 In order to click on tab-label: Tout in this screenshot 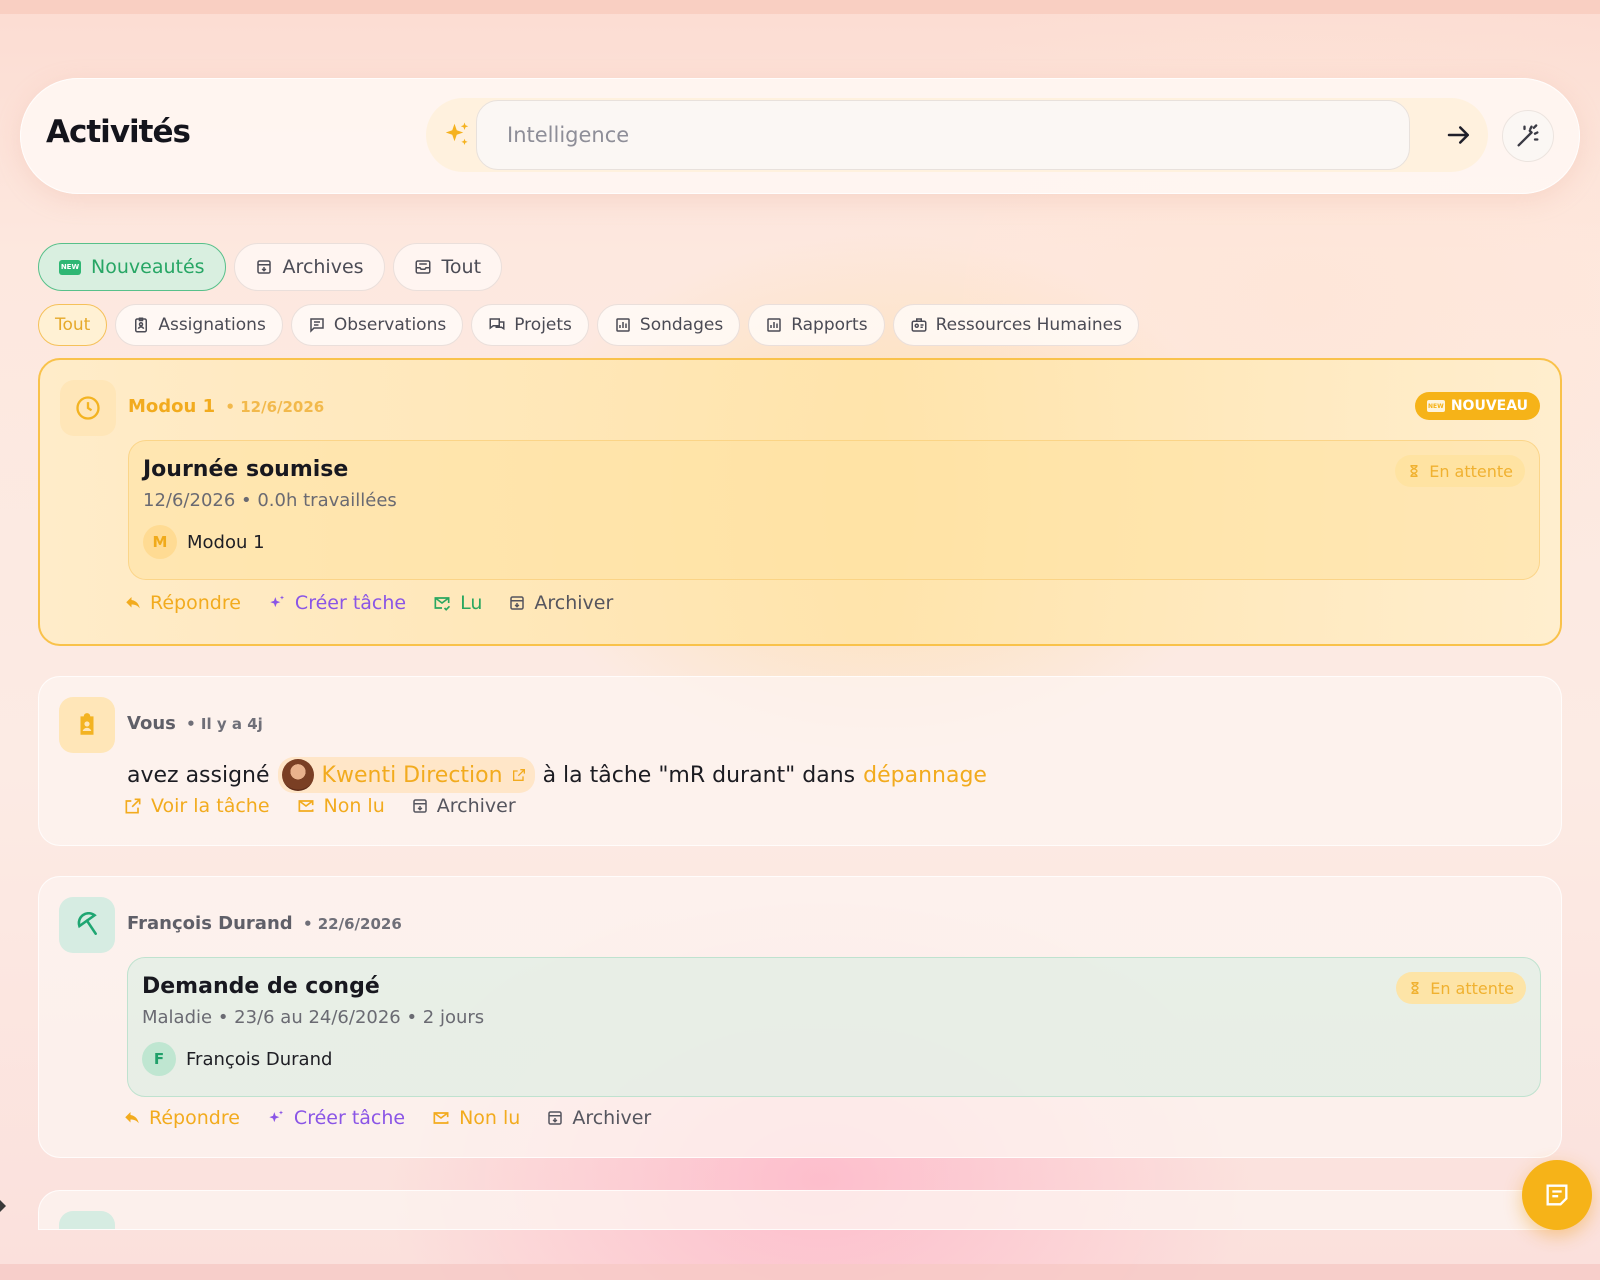, I will do `click(461, 267)`.